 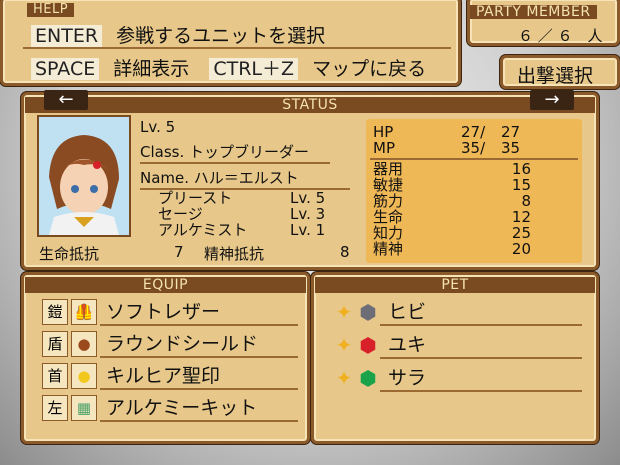 I want to click on unit-name: Name. ハル＝エルスト, so click(x=245, y=178).